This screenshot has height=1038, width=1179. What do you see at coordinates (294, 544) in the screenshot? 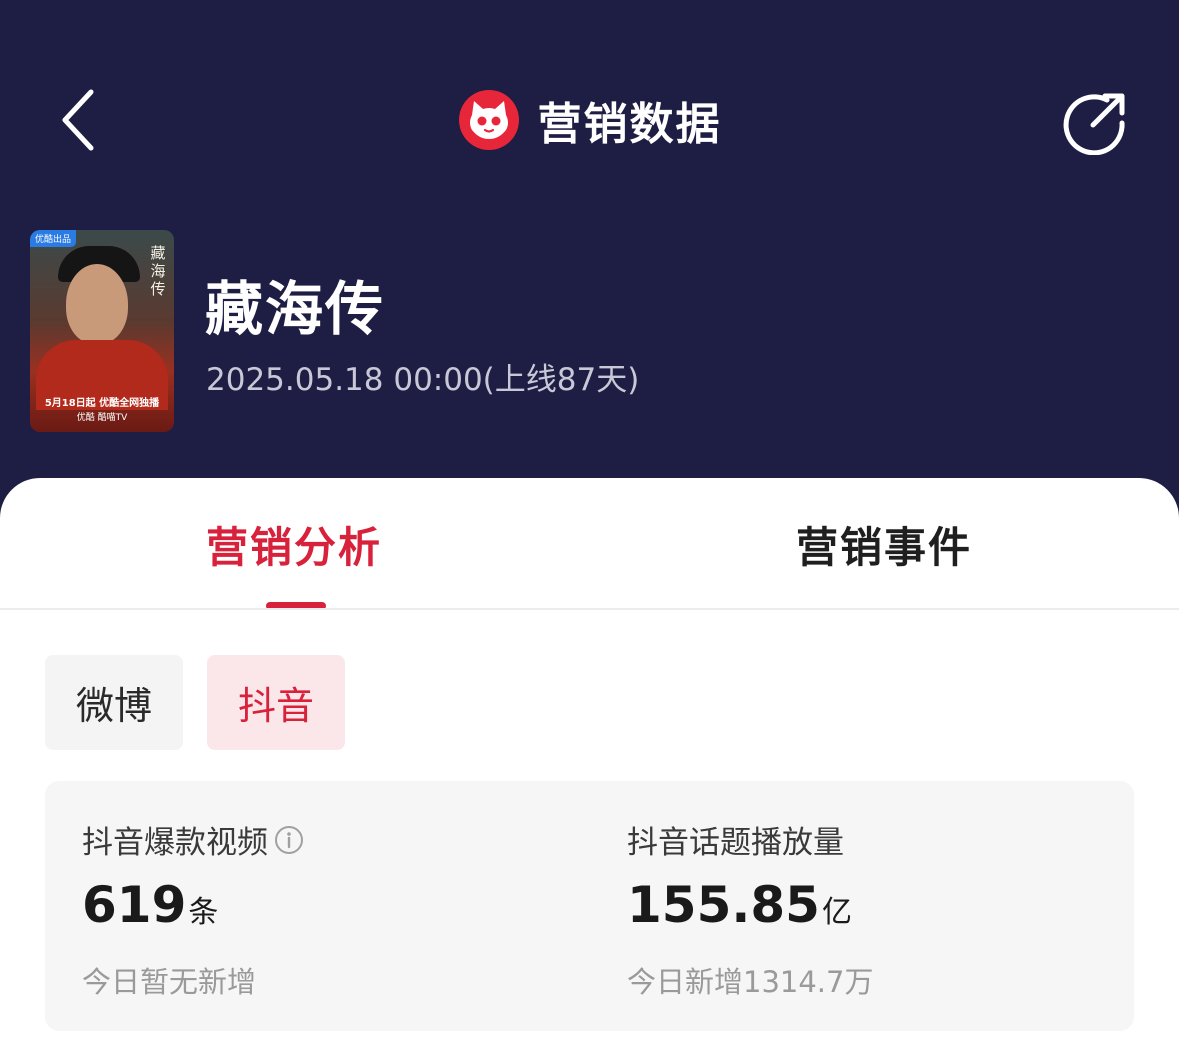
I see `tab-marketing-analysis: 营销分析` at bounding box center [294, 544].